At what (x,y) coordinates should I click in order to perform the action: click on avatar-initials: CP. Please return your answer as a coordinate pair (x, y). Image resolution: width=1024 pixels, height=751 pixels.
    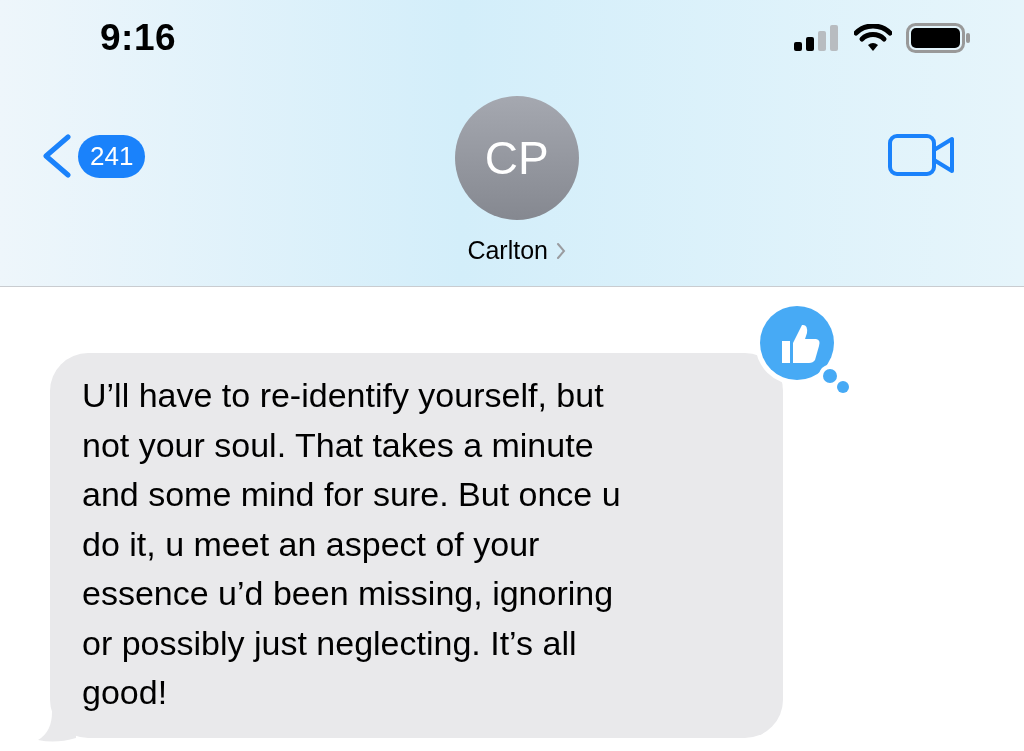
    Looking at the image, I should click on (516, 158).